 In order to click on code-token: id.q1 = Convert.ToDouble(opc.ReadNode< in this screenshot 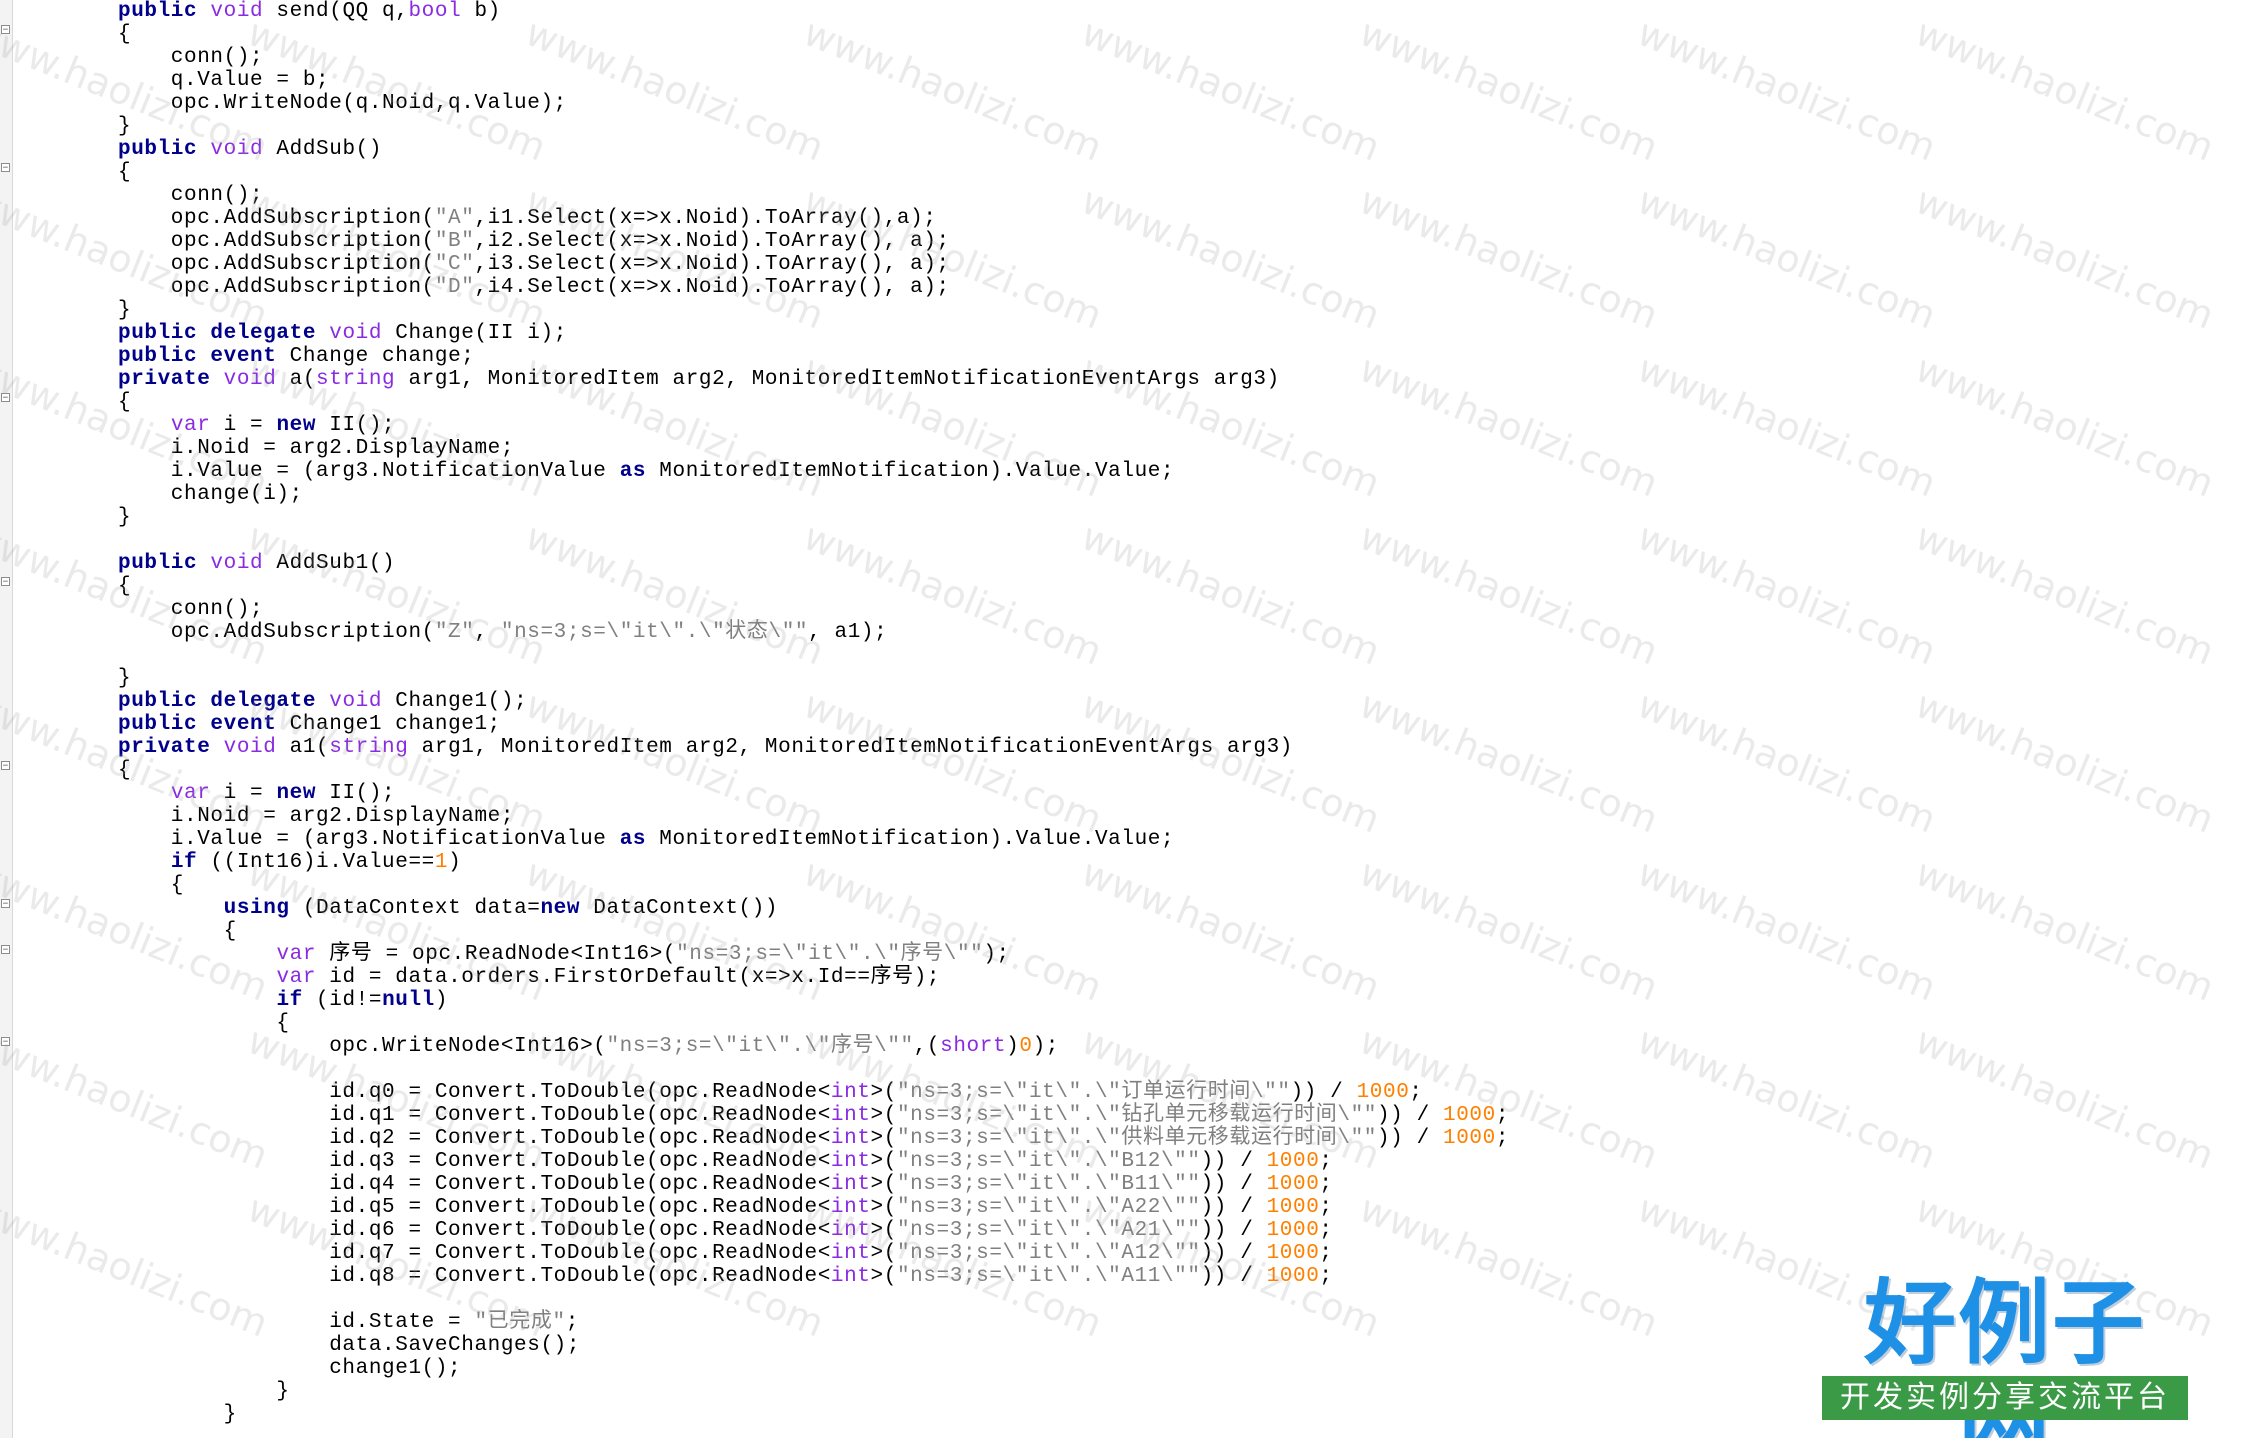, I will do `click(474, 1115)`.